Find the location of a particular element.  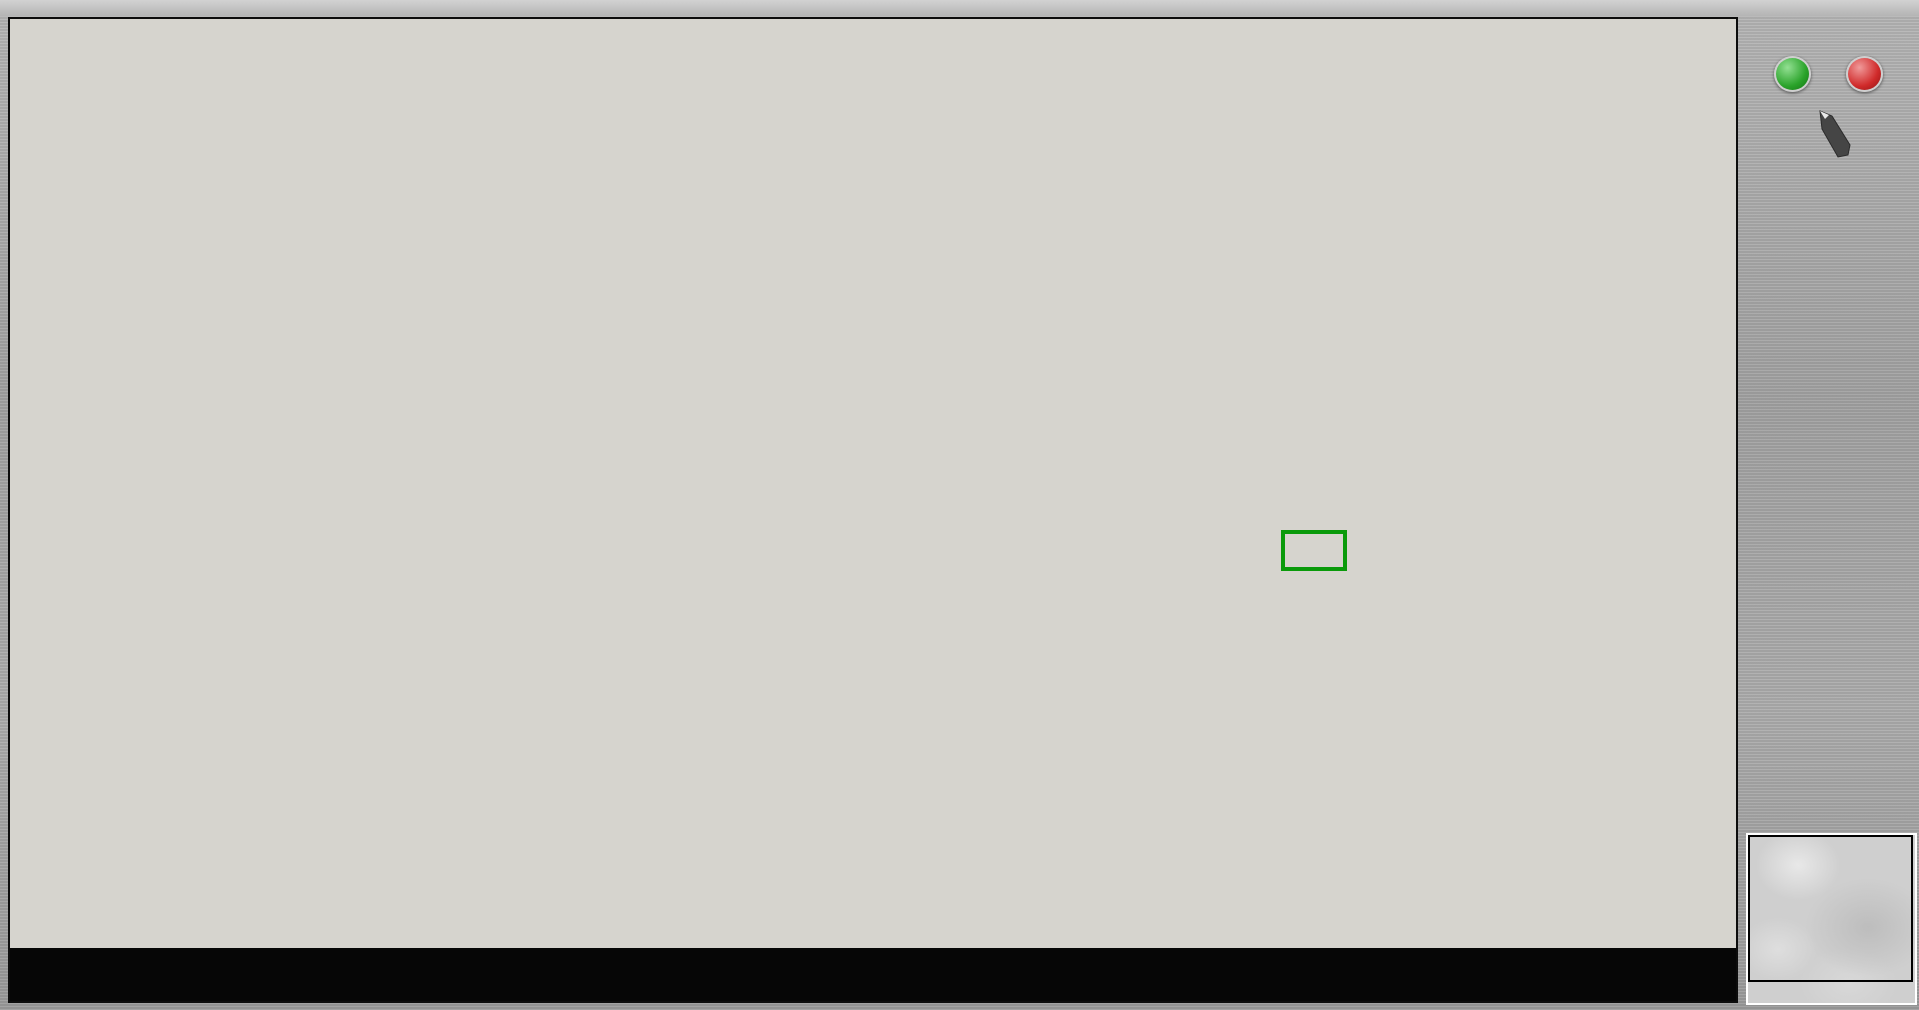

grease-pencil-cursor is located at coordinates (1835, 134).